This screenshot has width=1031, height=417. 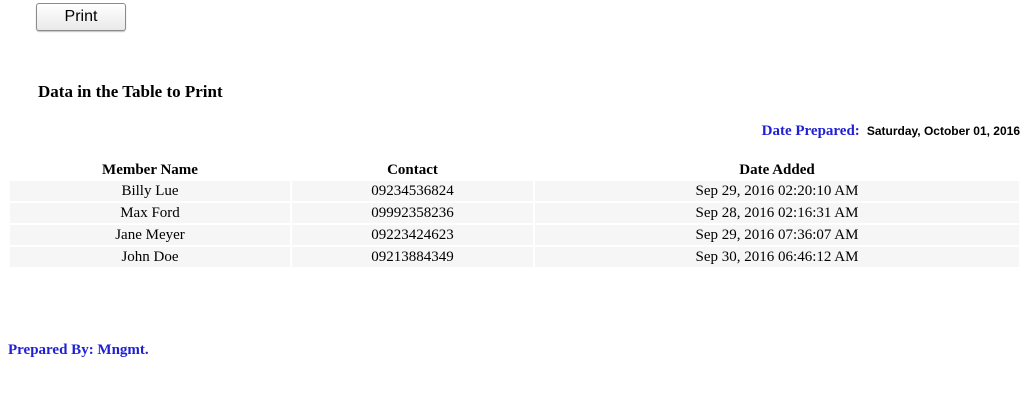 I want to click on cell-date-added: Sep 30, 2016 06:46:12 AM, so click(x=777, y=257).